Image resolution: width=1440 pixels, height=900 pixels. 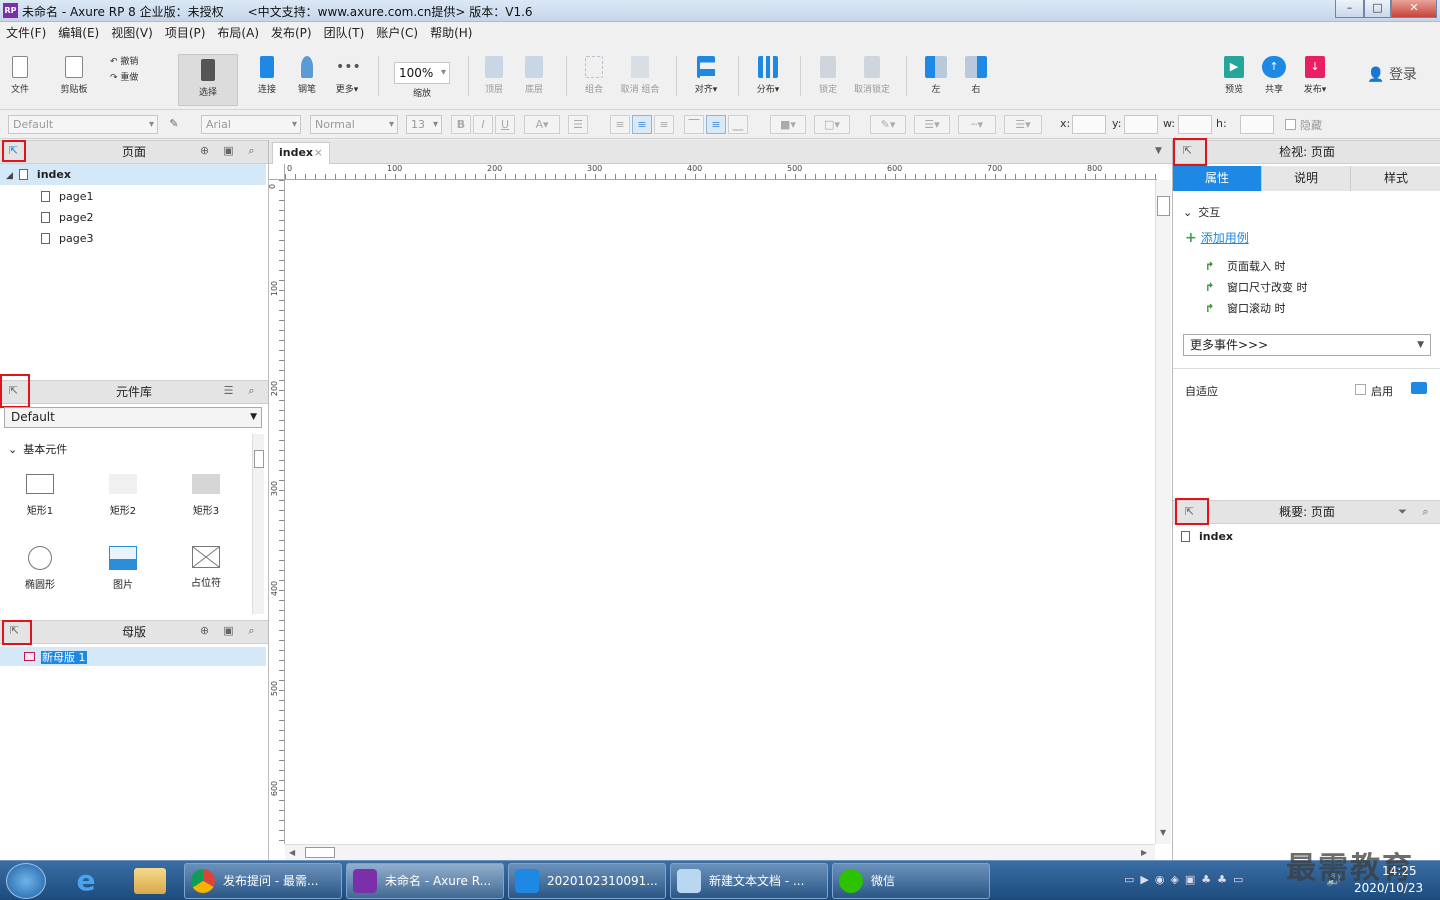 What do you see at coordinates (267, 72) in the screenshot?
I see `connect-button: 连接` at bounding box center [267, 72].